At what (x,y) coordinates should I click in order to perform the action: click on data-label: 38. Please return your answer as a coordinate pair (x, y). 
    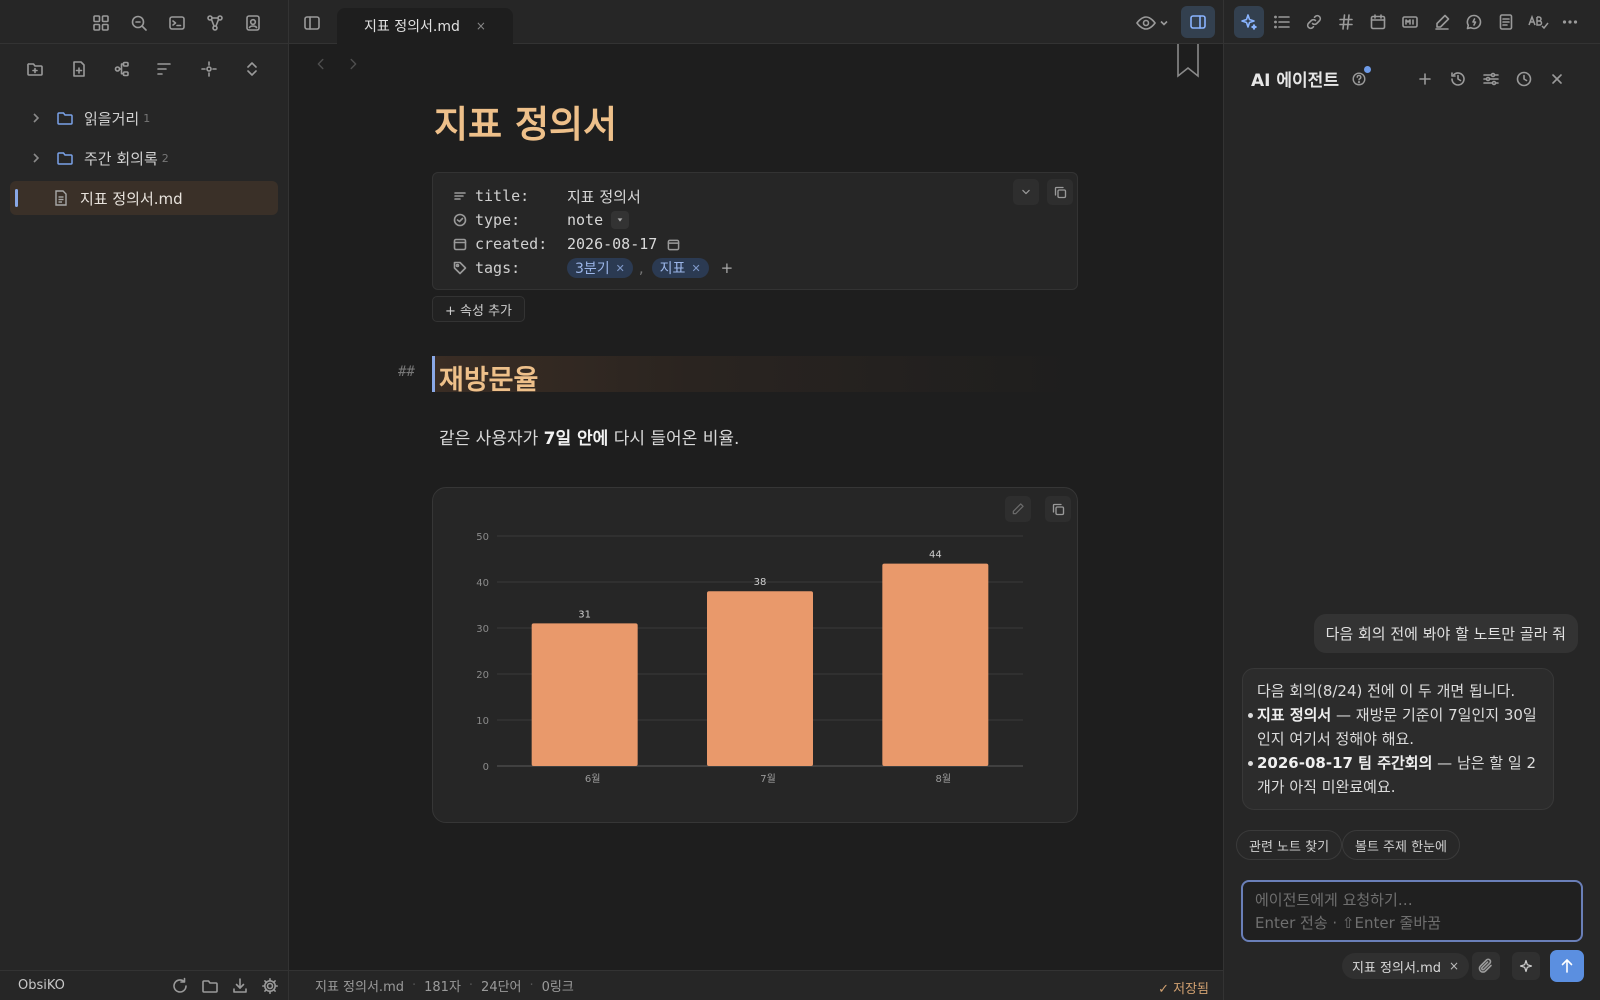
    Looking at the image, I should click on (760, 582).